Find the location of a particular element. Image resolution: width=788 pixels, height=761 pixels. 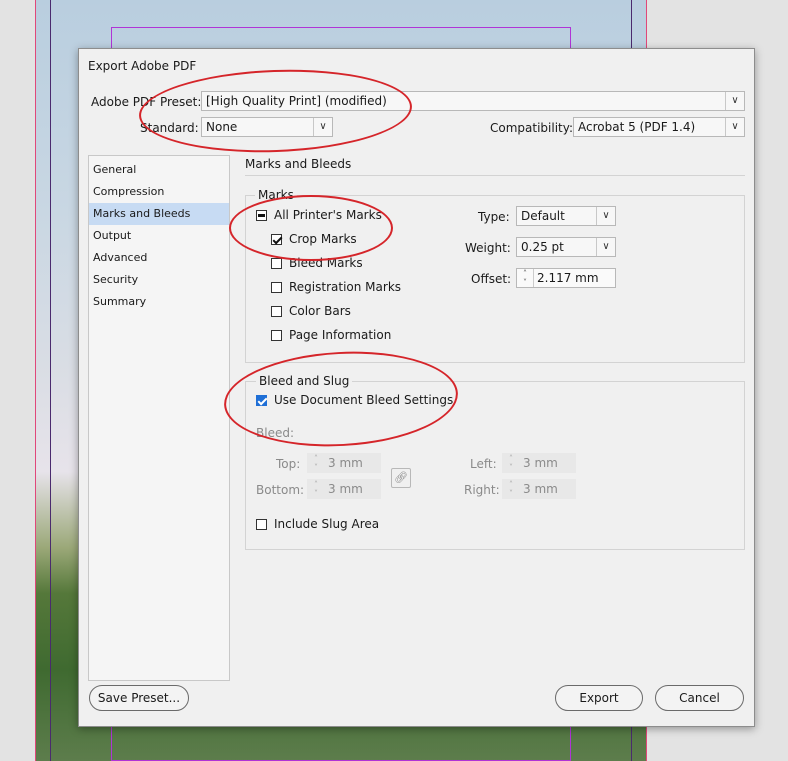

weight-value: 0.25 pt is located at coordinates (542, 247).